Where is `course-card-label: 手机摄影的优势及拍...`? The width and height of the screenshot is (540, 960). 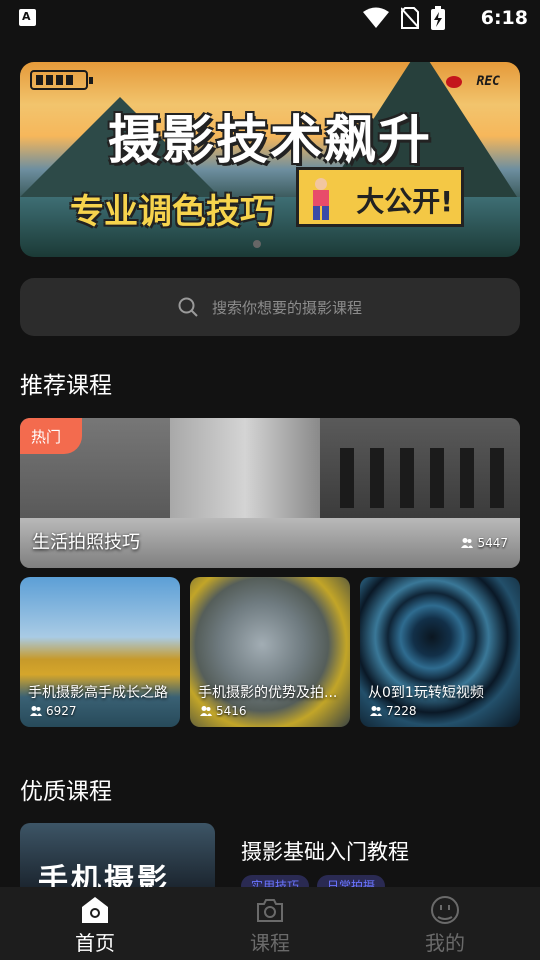
course-card-label: 手机摄影的优势及拍... is located at coordinates (268, 693).